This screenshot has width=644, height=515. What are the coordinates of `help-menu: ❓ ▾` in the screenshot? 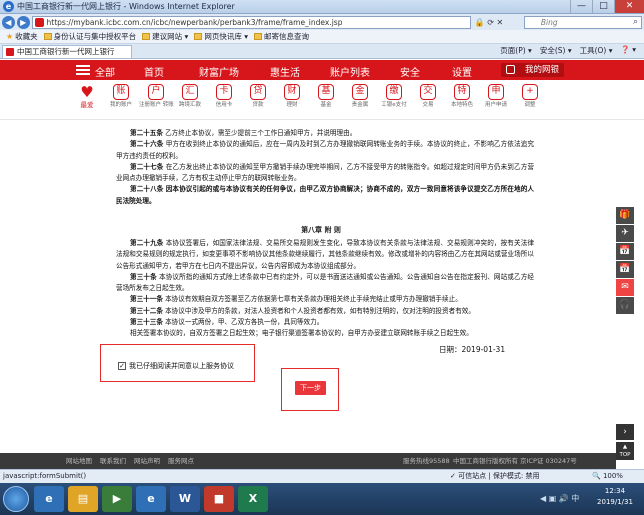 It's located at (629, 50).